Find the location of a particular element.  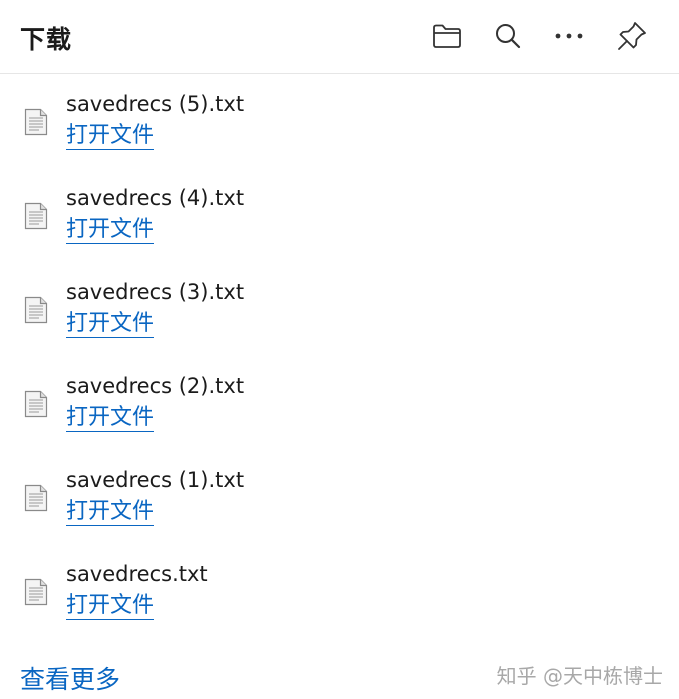

search-button is located at coordinates (508, 36).